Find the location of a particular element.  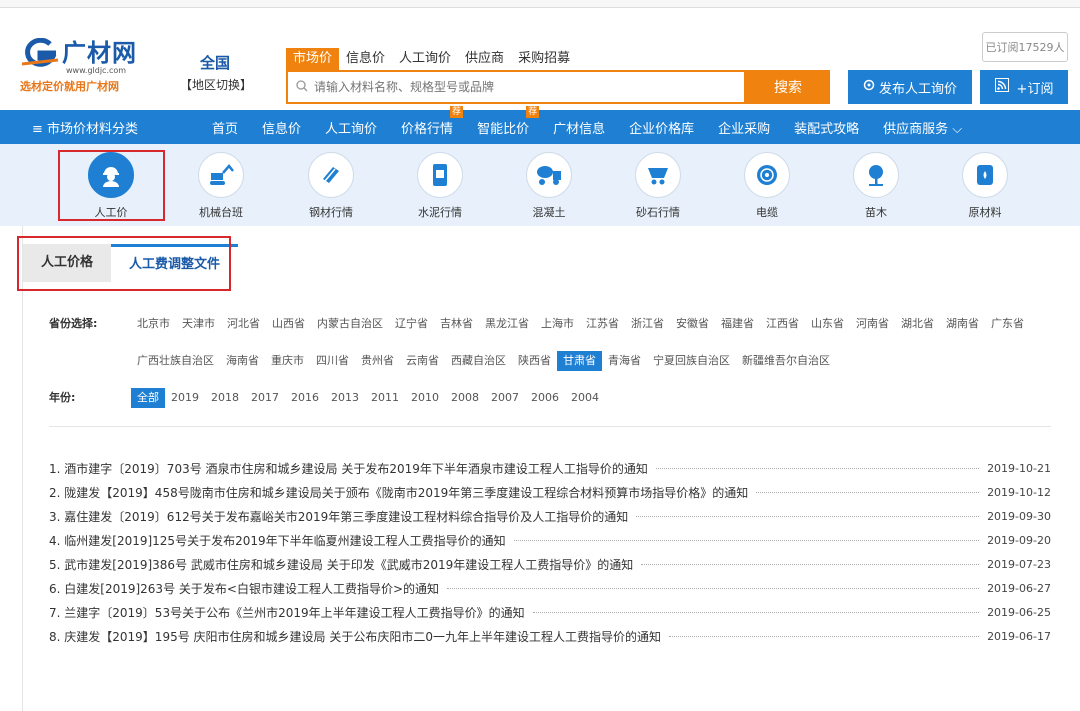

region-switch-link: 【地区切换】 is located at coordinates (216, 84).